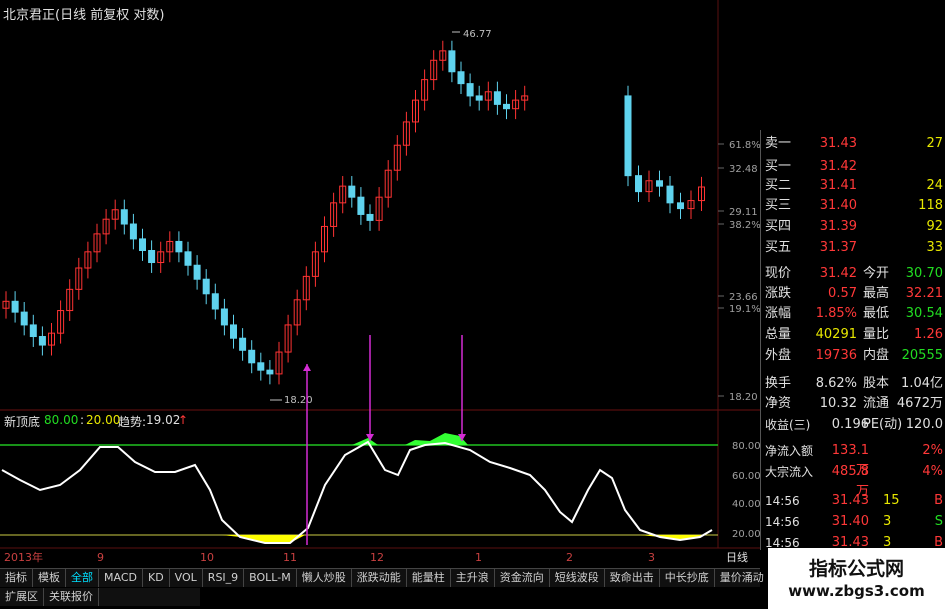 The height and width of the screenshot is (609, 945). What do you see at coordinates (938, 521) in the screenshot?
I see `quote-value-2: S` at bounding box center [938, 521].